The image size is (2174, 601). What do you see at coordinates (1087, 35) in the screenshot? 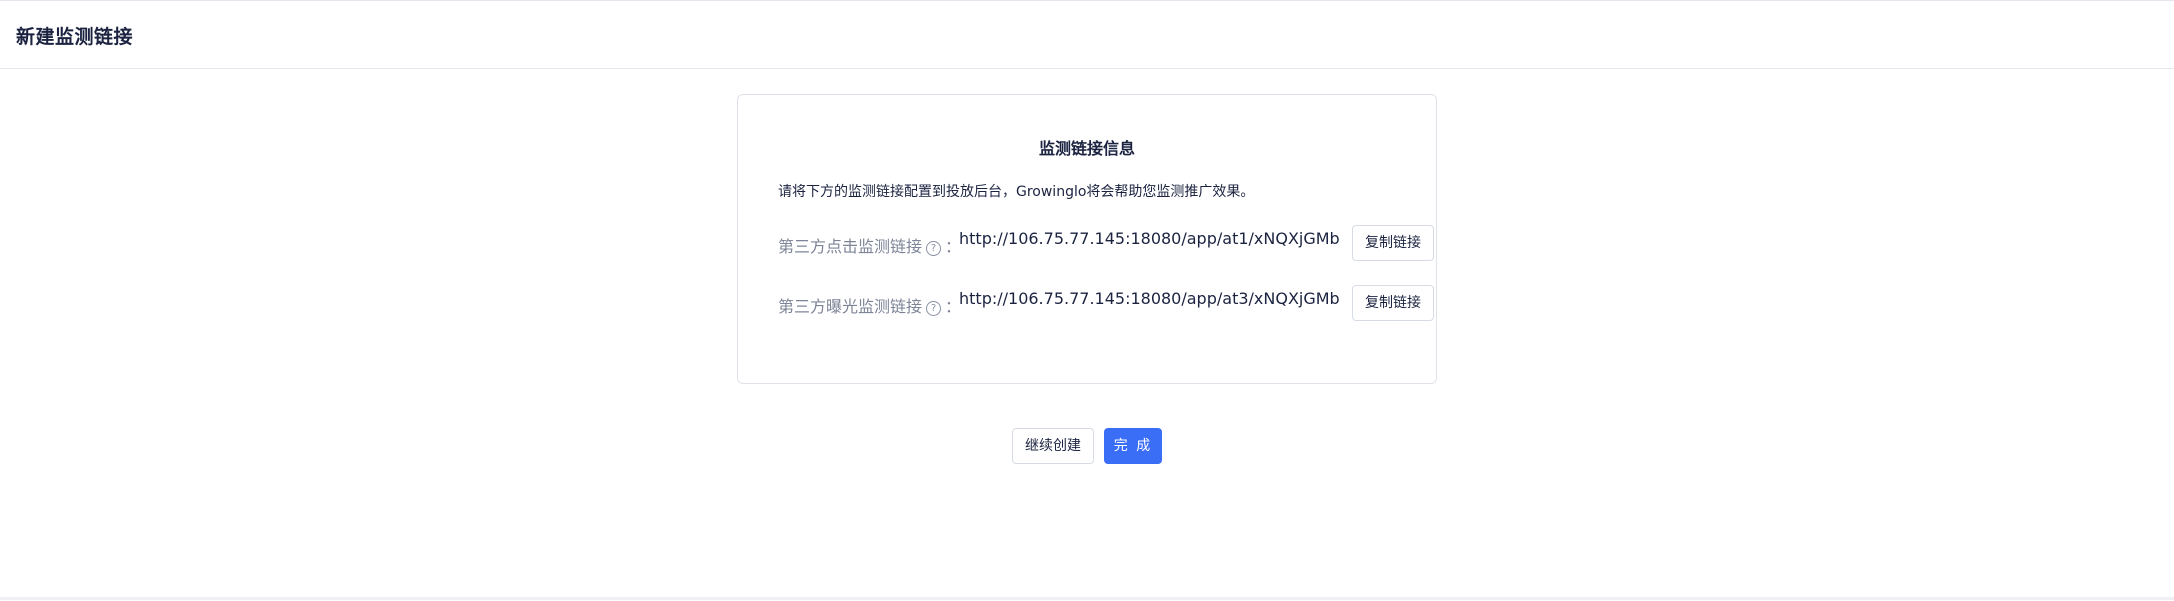
I see `page-header: 新建监测链接` at bounding box center [1087, 35].